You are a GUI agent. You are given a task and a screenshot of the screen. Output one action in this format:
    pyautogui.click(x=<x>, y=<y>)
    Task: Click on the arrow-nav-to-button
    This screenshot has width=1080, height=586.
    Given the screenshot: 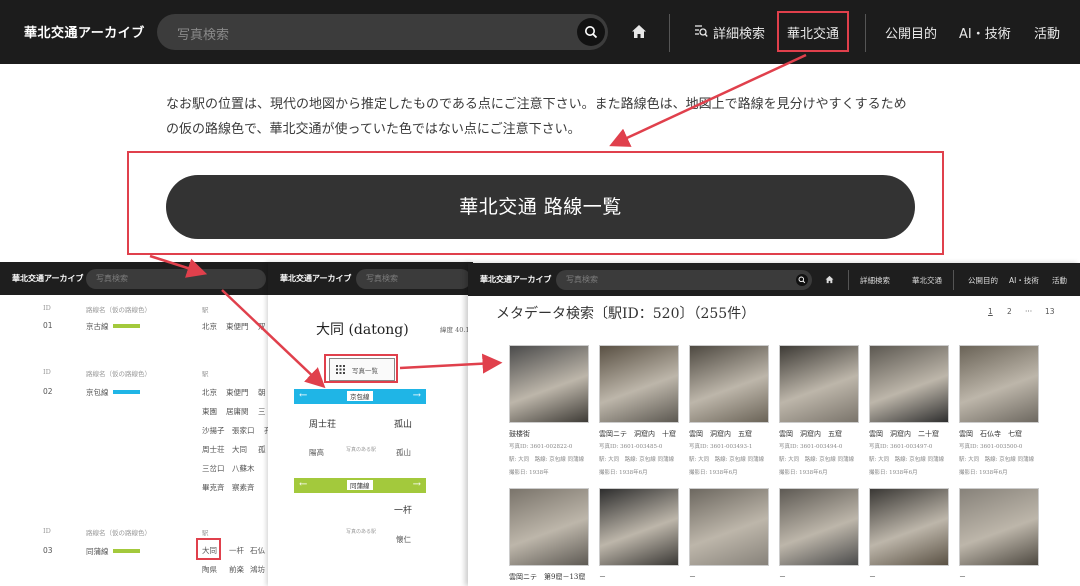 What is the action you would take?
    pyautogui.click(x=708, y=100)
    